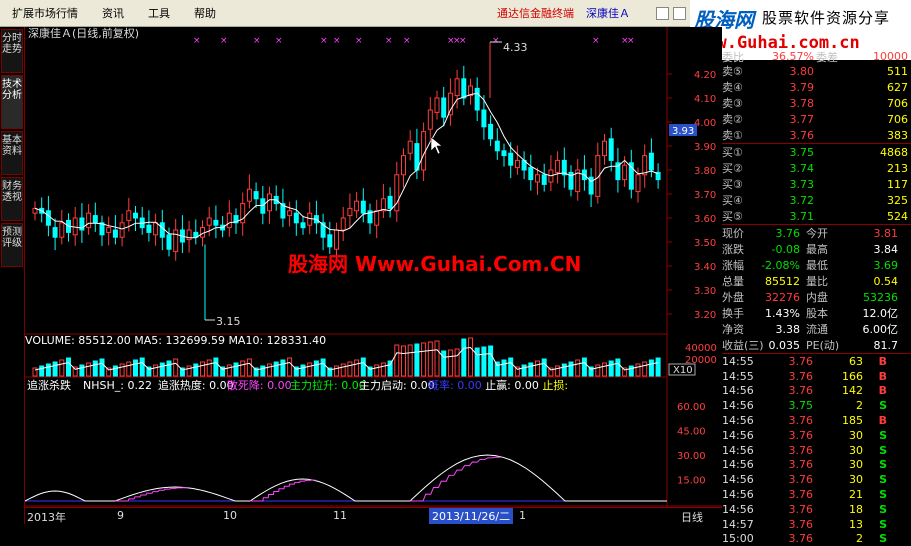  What do you see at coordinates (45, 13) in the screenshot?
I see `menu-extended-market: 扩展市场行情` at bounding box center [45, 13].